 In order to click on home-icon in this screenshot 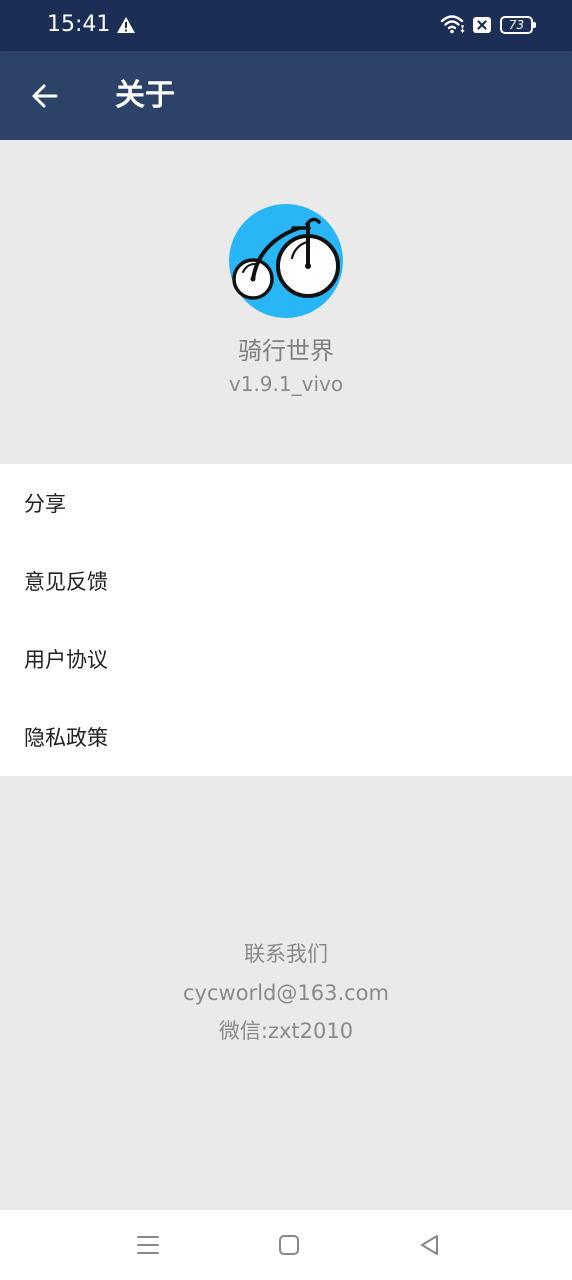, I will do `click(289, 1245)`.